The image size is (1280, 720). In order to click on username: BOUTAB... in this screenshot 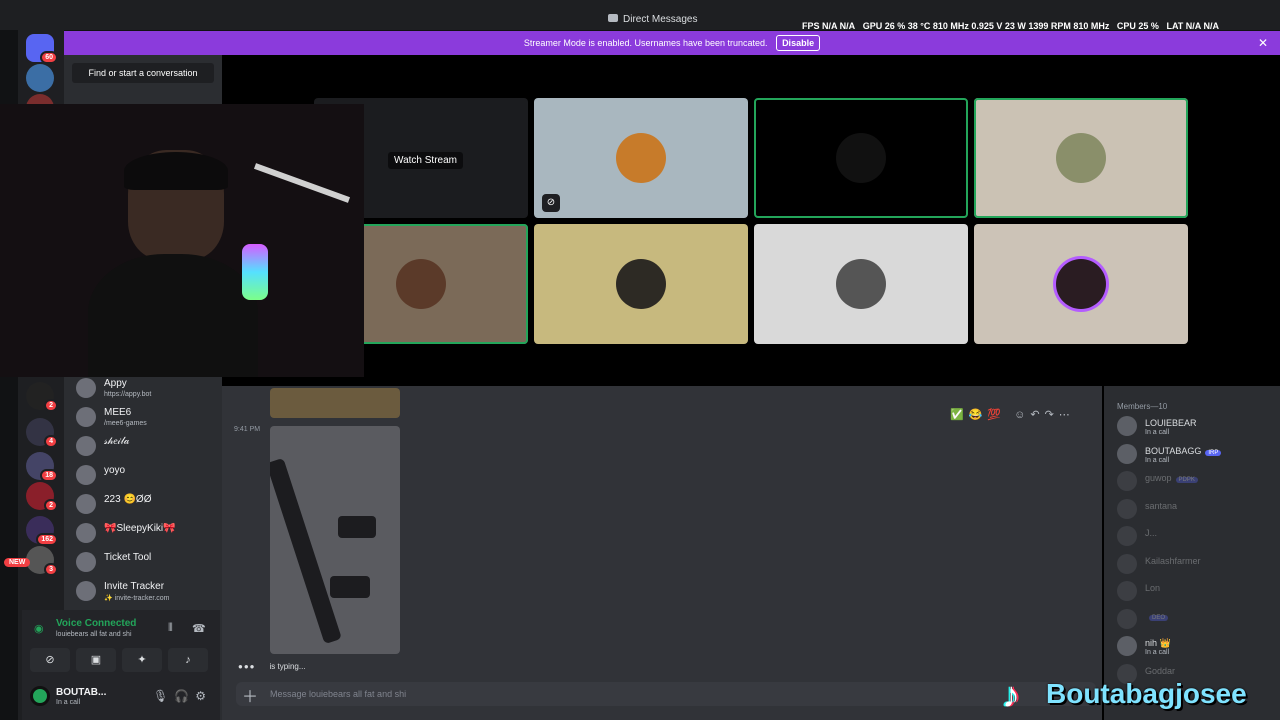, I will do `click(81, 692)`.